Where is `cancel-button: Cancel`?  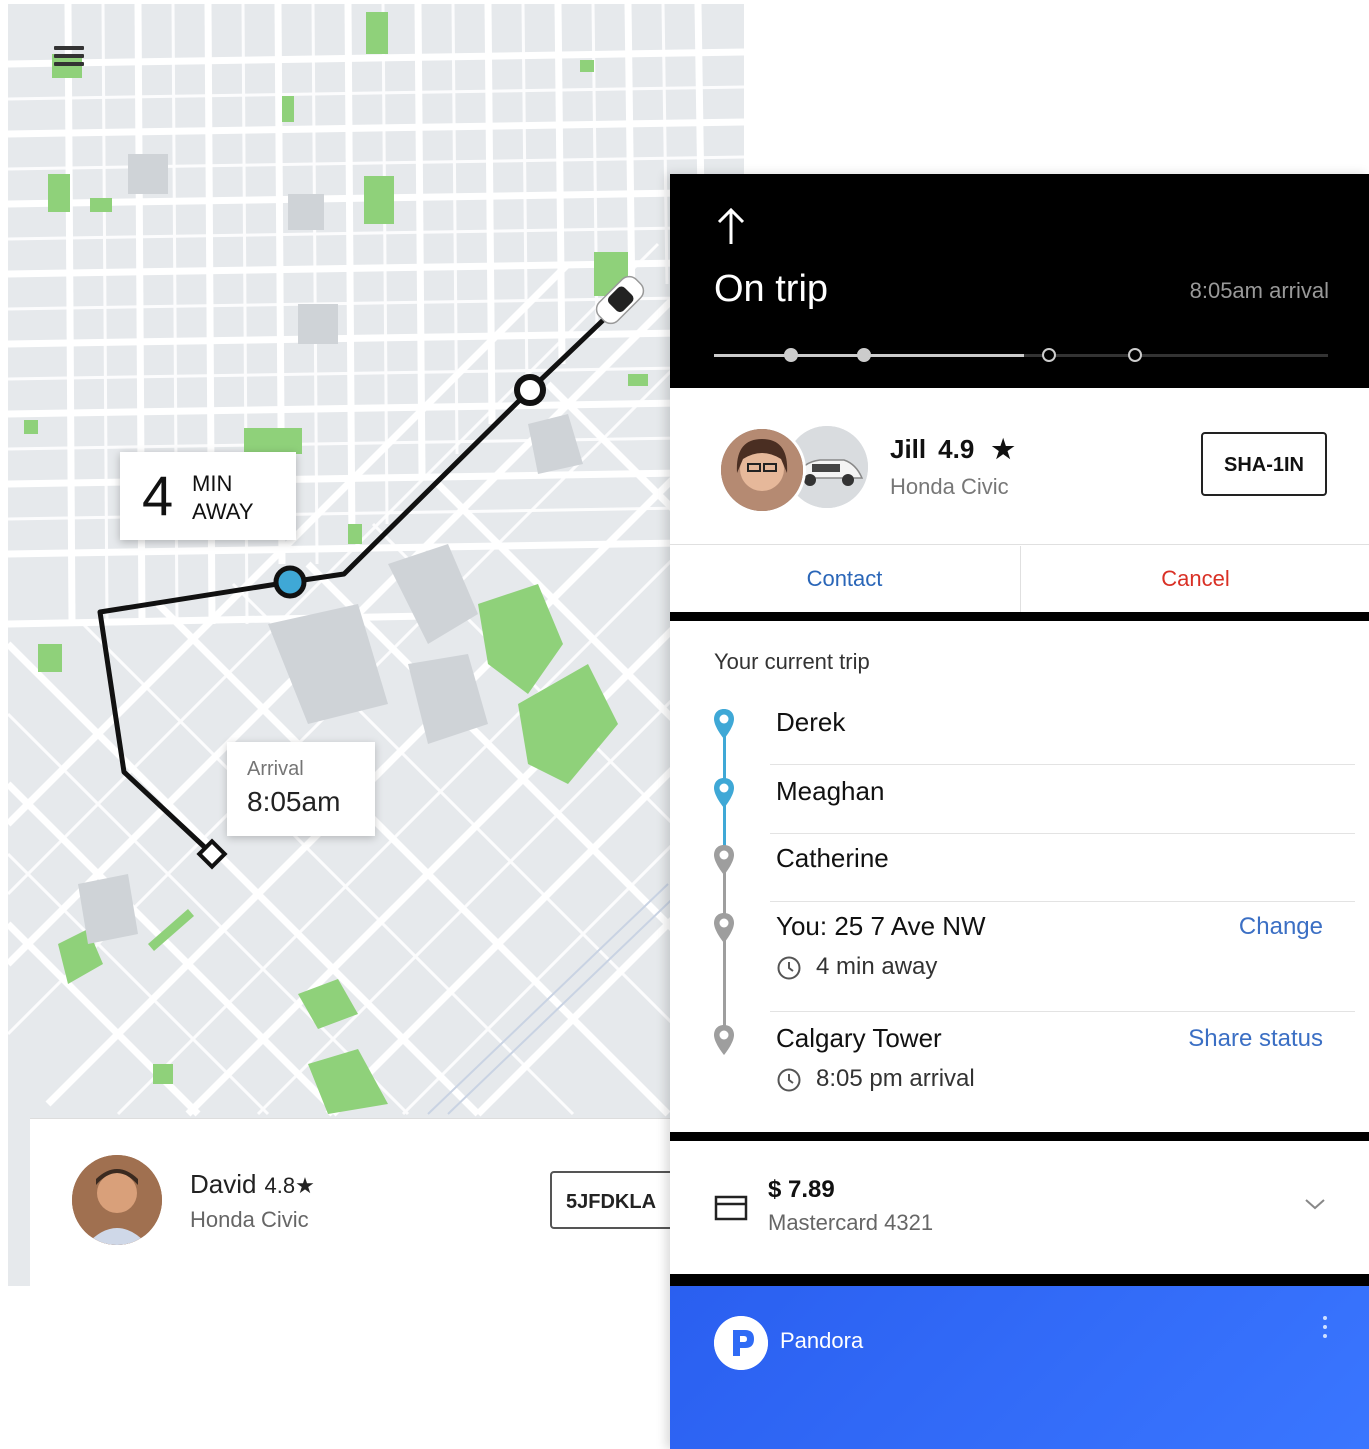
cancel-button: Cancel is located at coordinates (1194, 579).